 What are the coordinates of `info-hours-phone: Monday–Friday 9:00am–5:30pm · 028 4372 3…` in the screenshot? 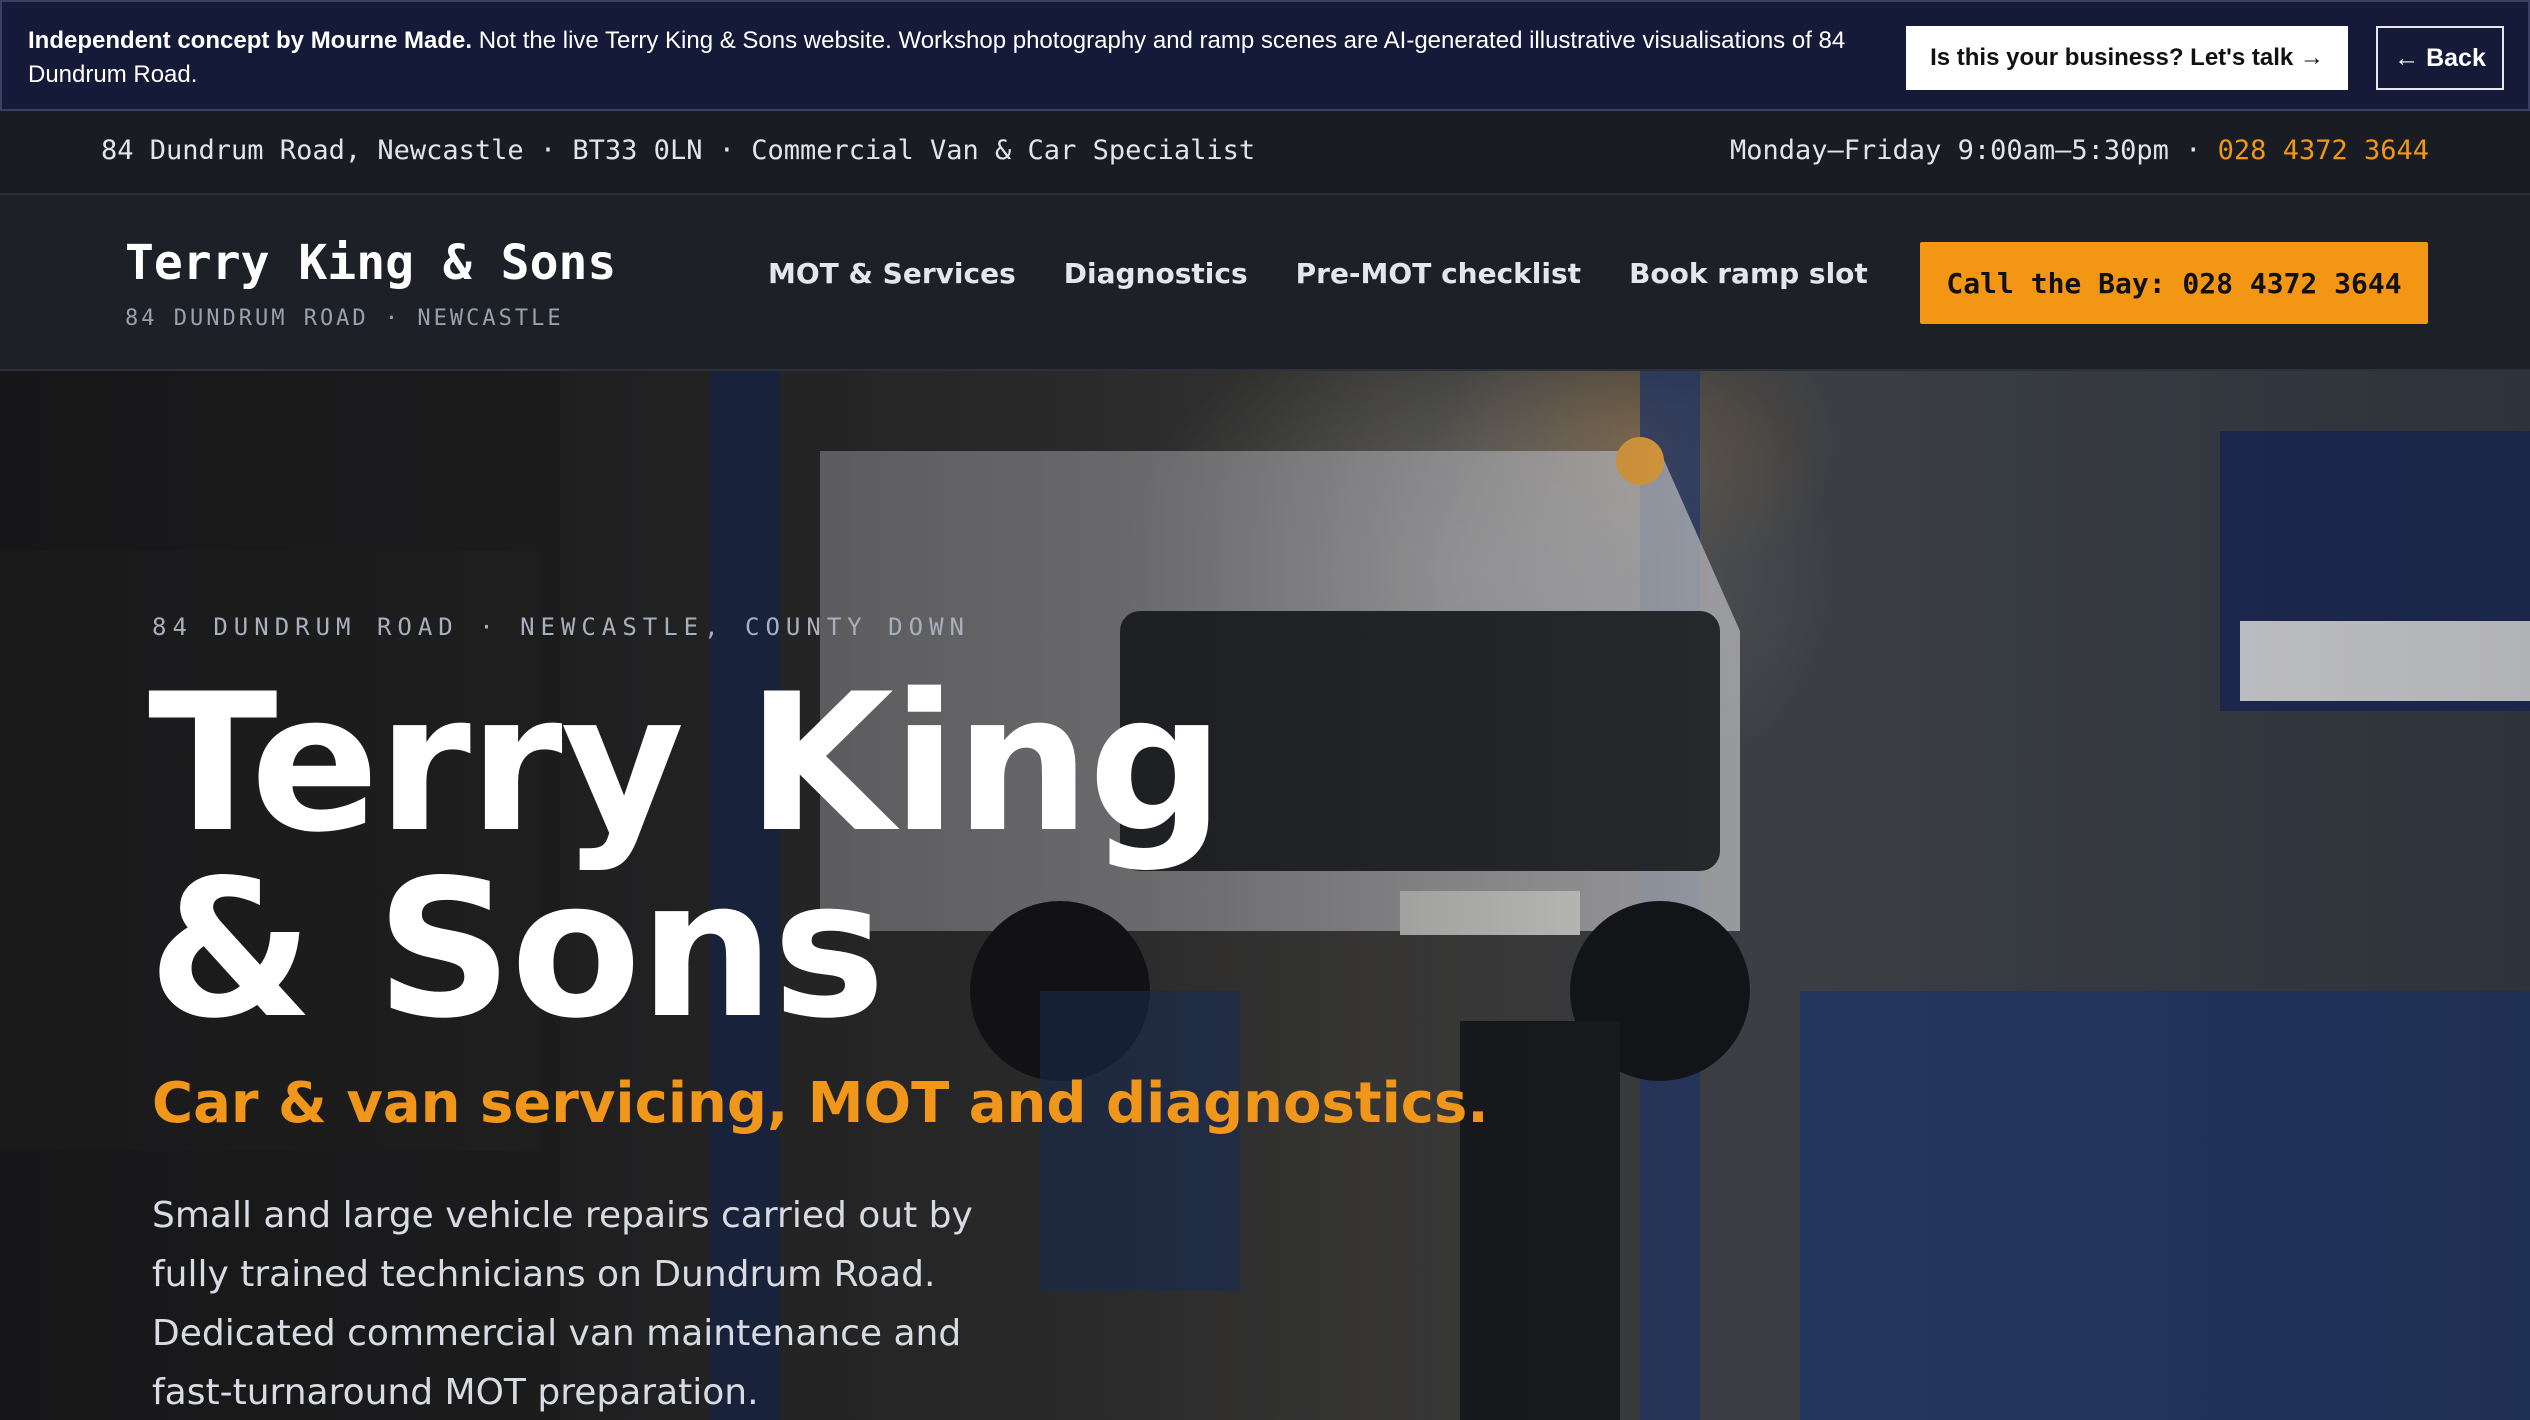 It's located at (2079, 150).